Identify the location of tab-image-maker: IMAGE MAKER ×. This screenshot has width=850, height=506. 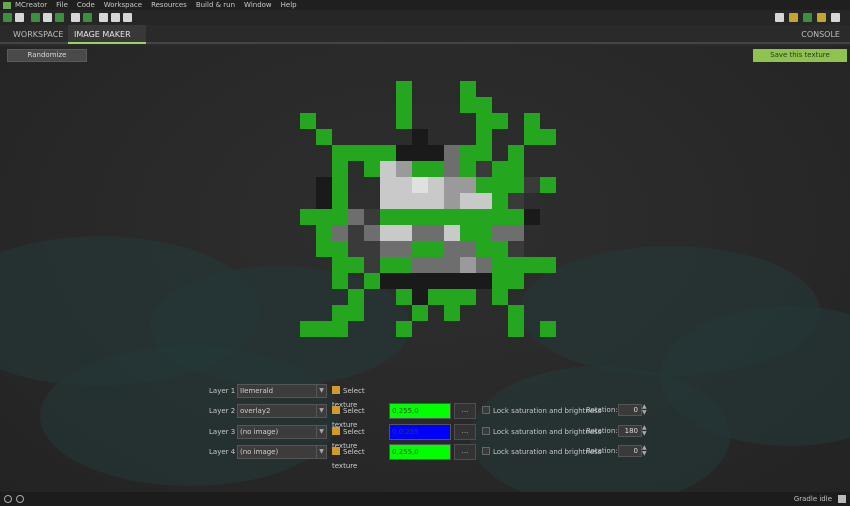
(107, 41).